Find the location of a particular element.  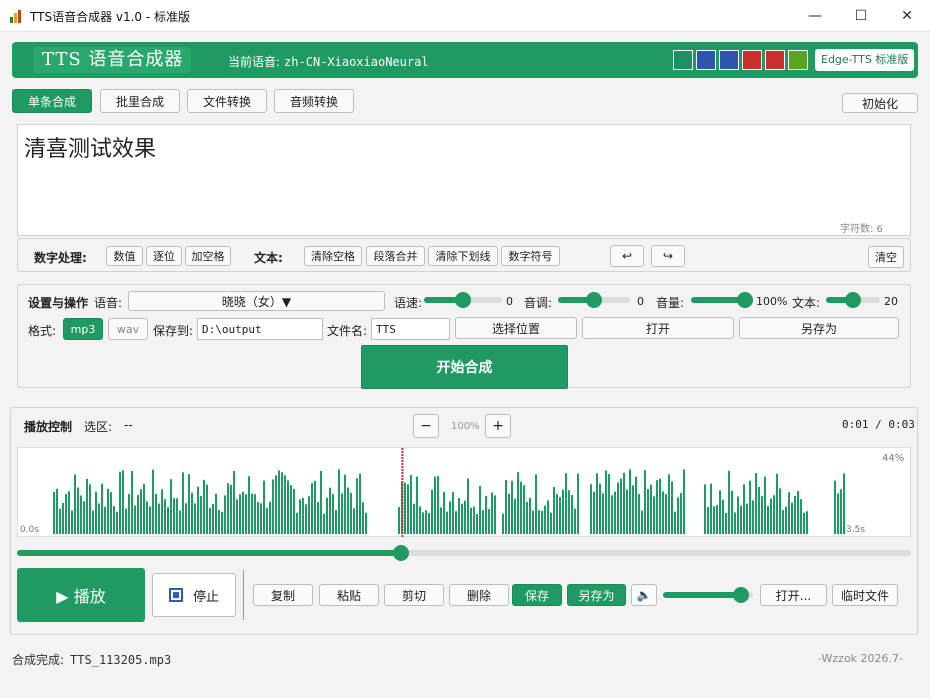

remove-spaces-button: 清除空格 is located at coordinates (333, 256).